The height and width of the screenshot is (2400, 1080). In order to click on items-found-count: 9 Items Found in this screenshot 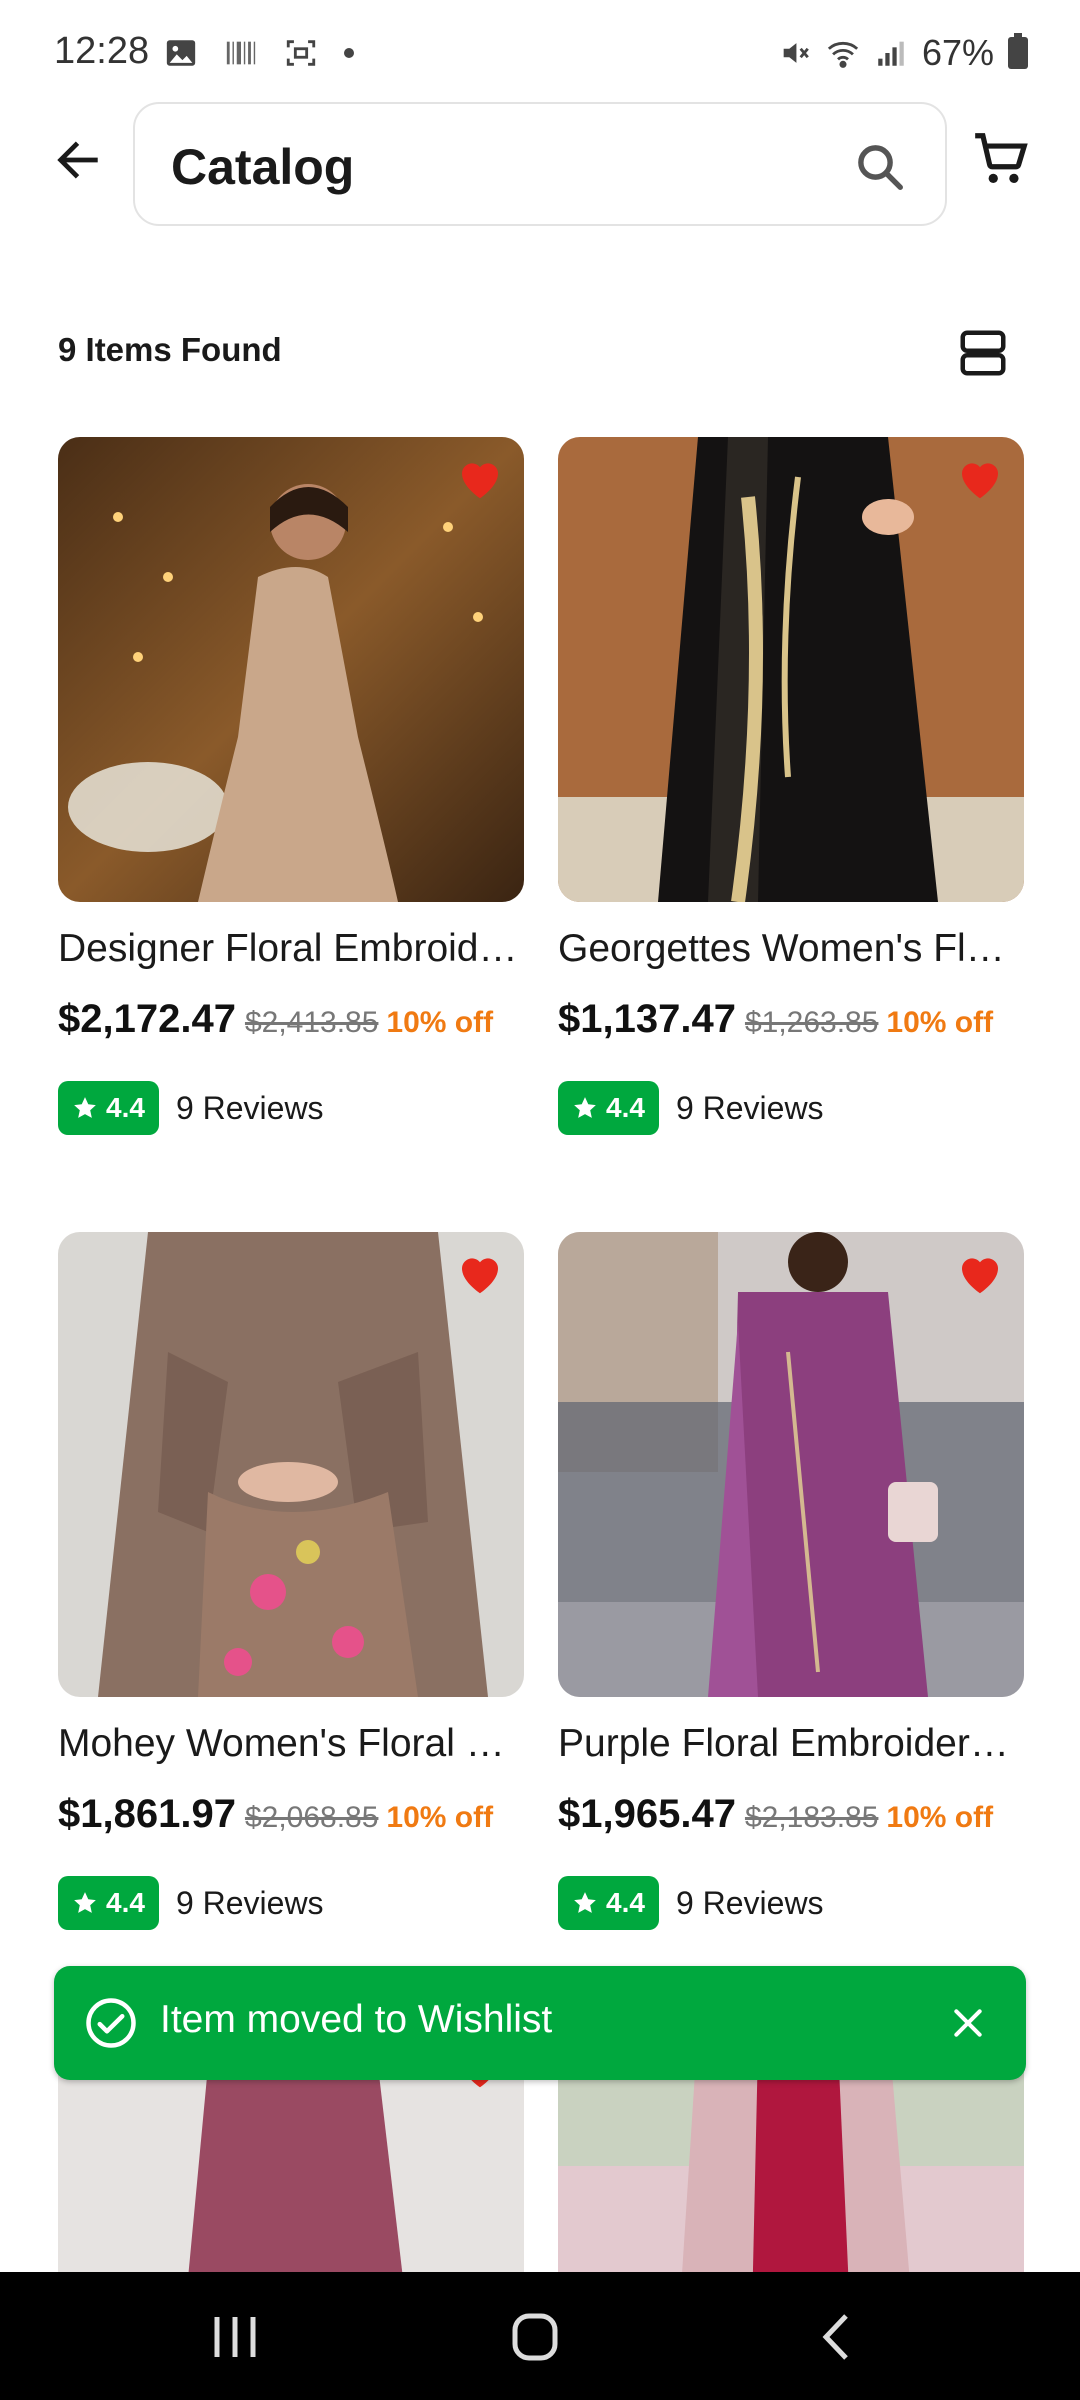, I will do `click(170, 349)`.